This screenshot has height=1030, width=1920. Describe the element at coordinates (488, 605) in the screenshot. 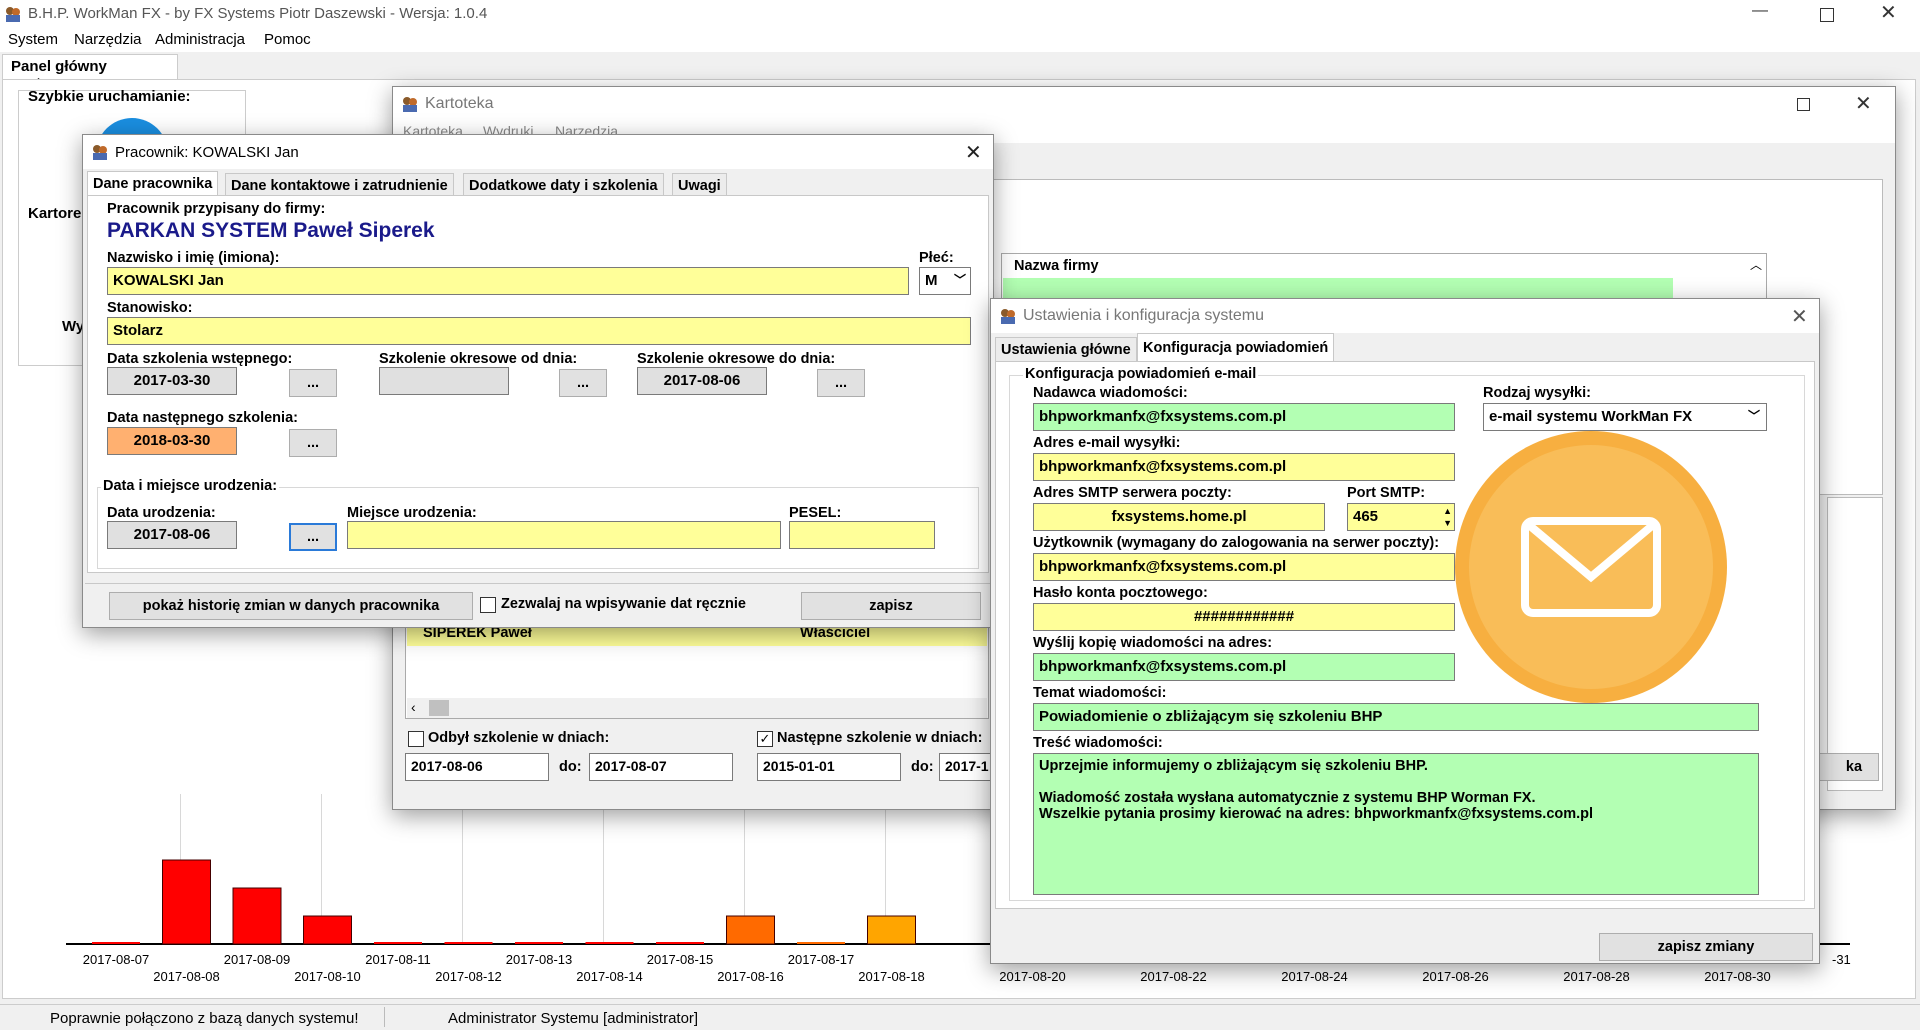

I see `manual-dates-checkbox` at that location.